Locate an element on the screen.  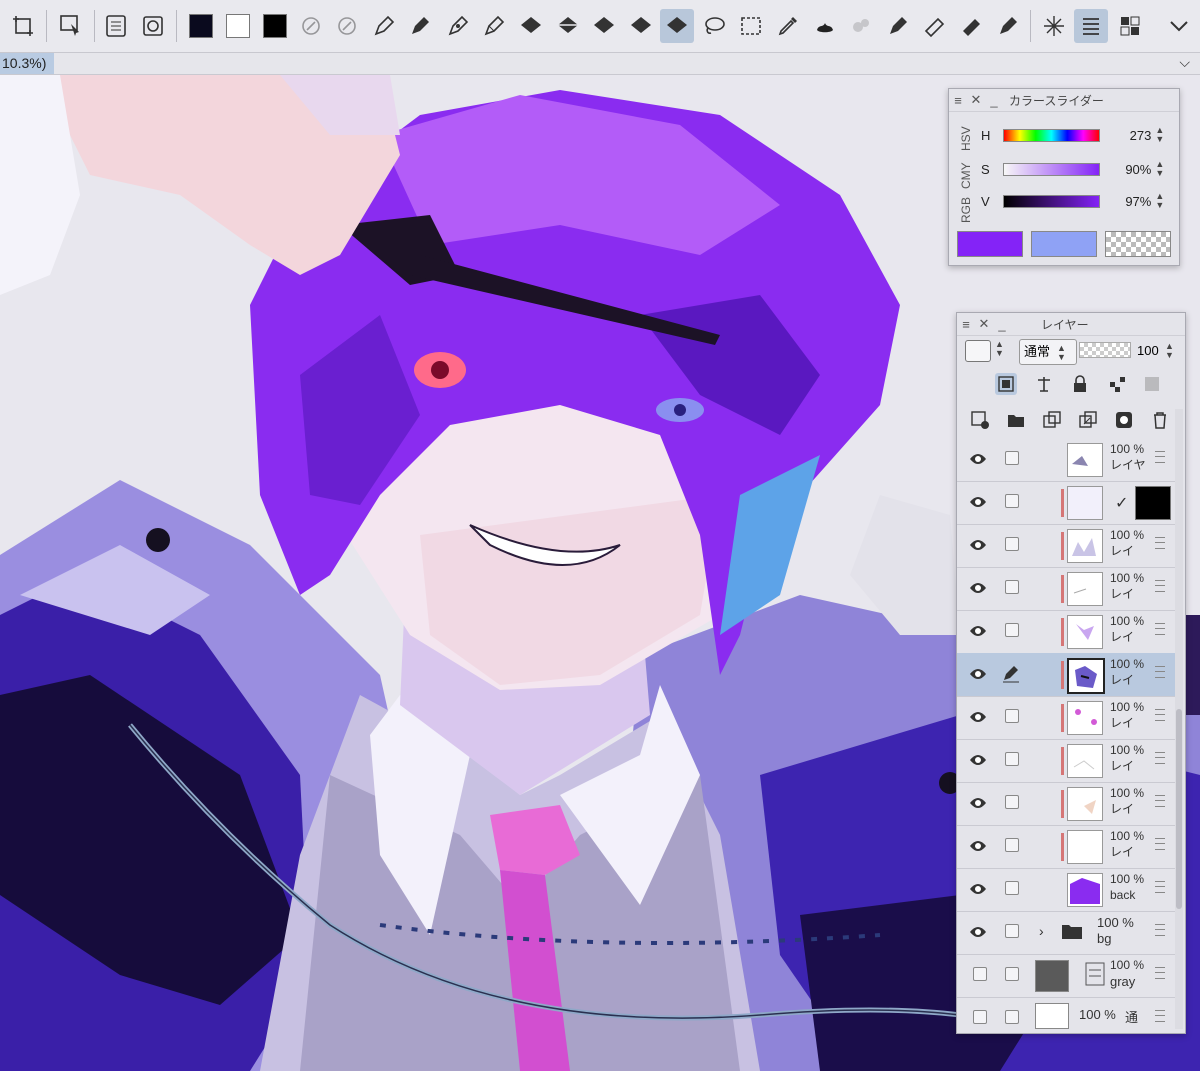
main-color-swatch is located at coordinates (201, 26).